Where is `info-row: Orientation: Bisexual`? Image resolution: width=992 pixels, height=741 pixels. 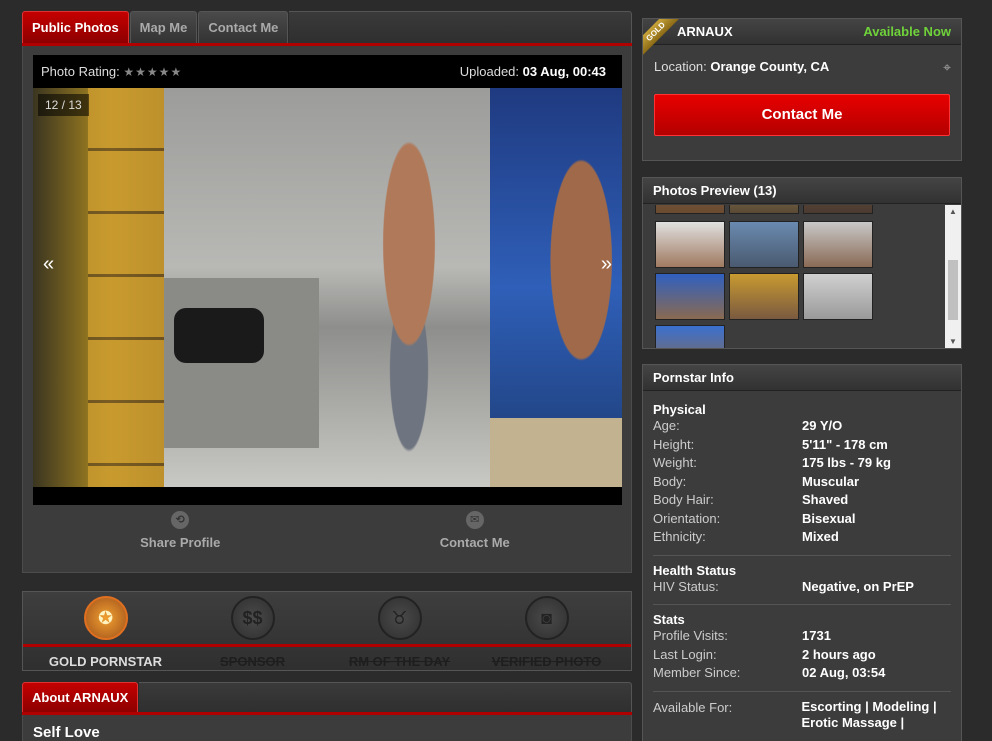
info-row: Orientation: Bisexual is located at coordinates (802, 519).